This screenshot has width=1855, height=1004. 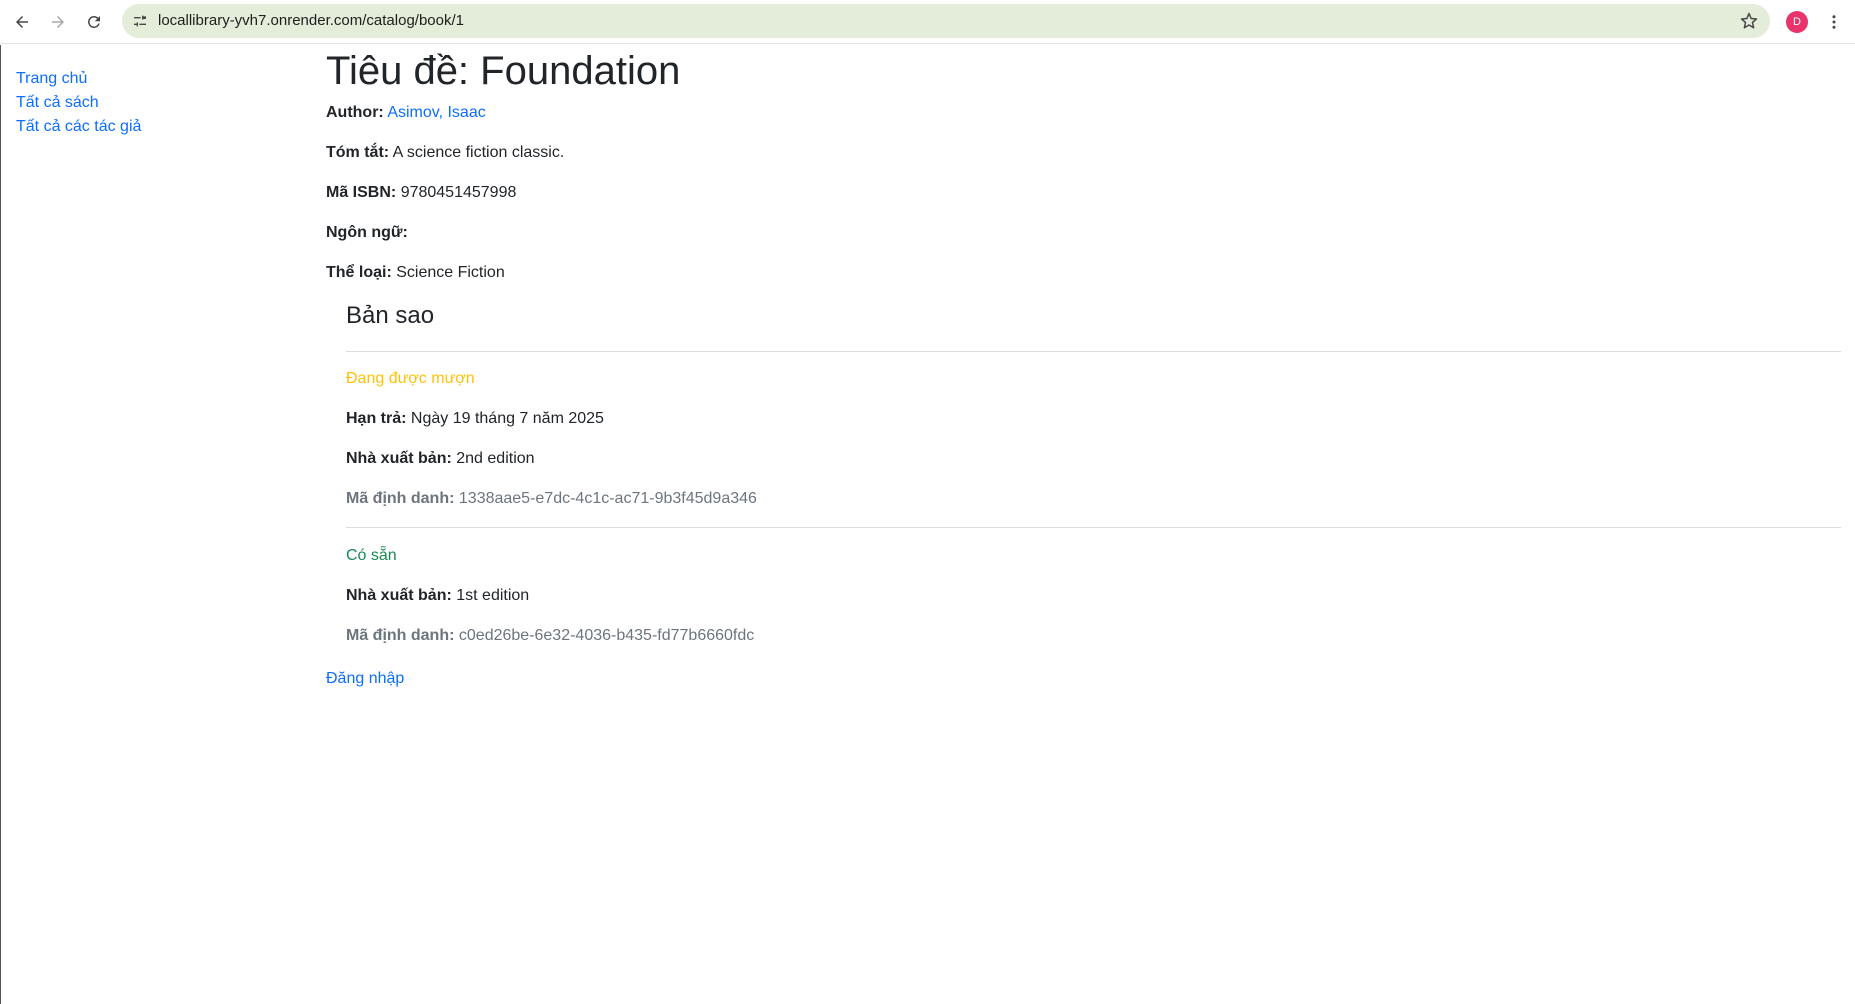 I want to click on imprint-value: 1st edition, so click(x=493, y=595).